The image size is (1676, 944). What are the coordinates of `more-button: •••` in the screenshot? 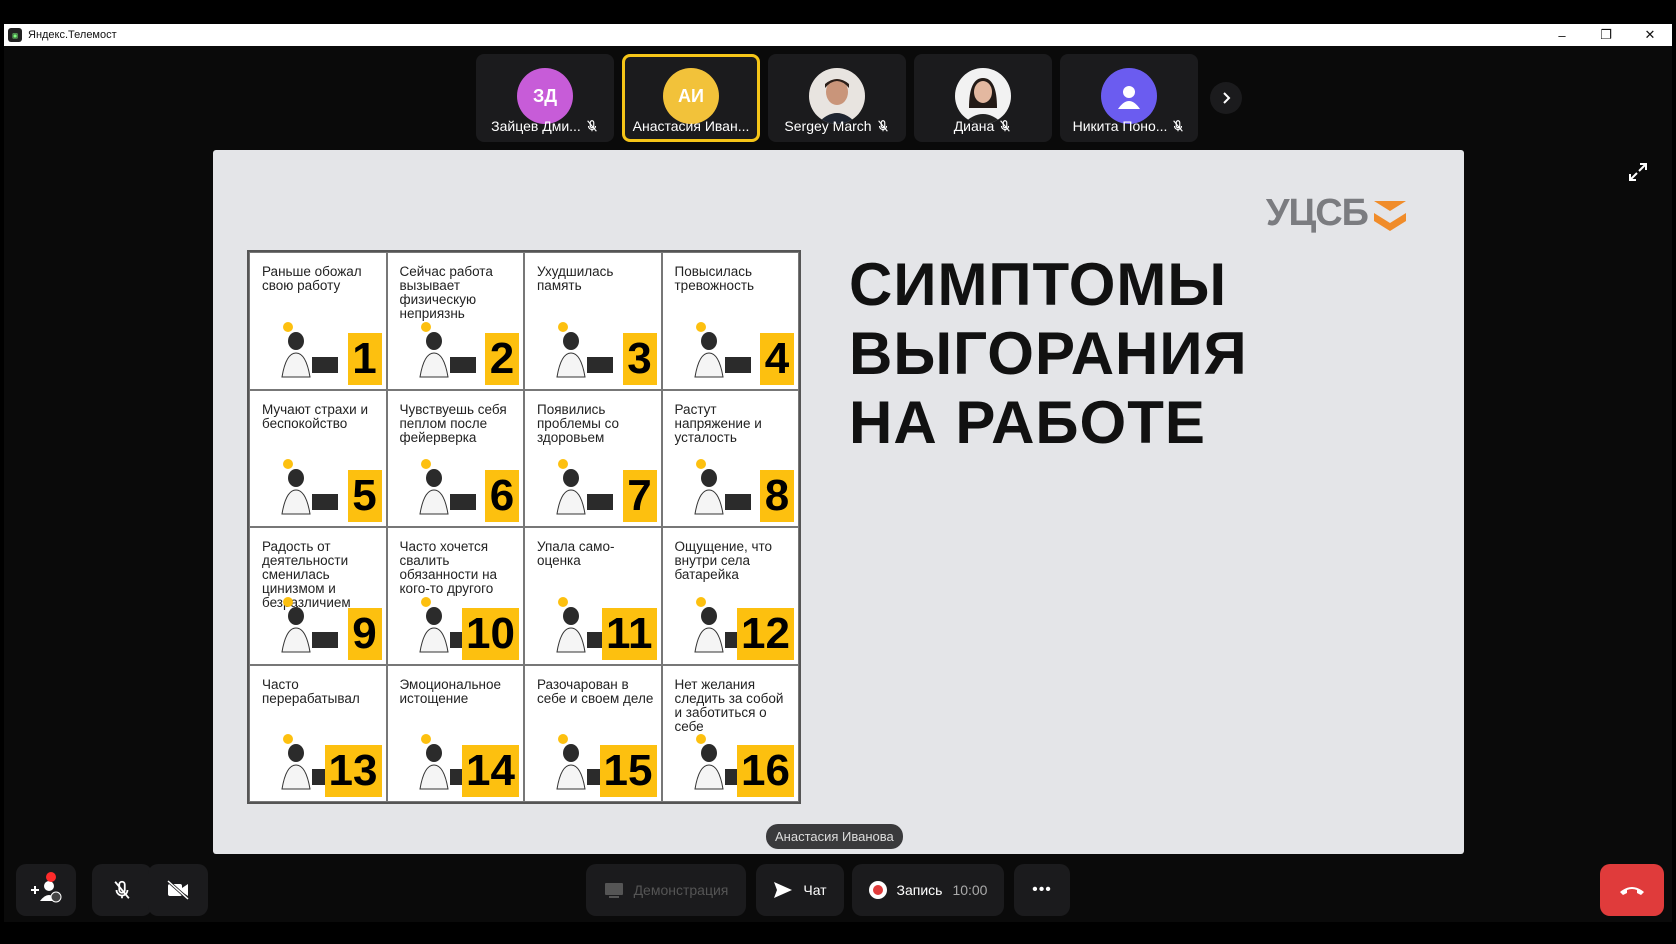 It's located at (1042, 890).